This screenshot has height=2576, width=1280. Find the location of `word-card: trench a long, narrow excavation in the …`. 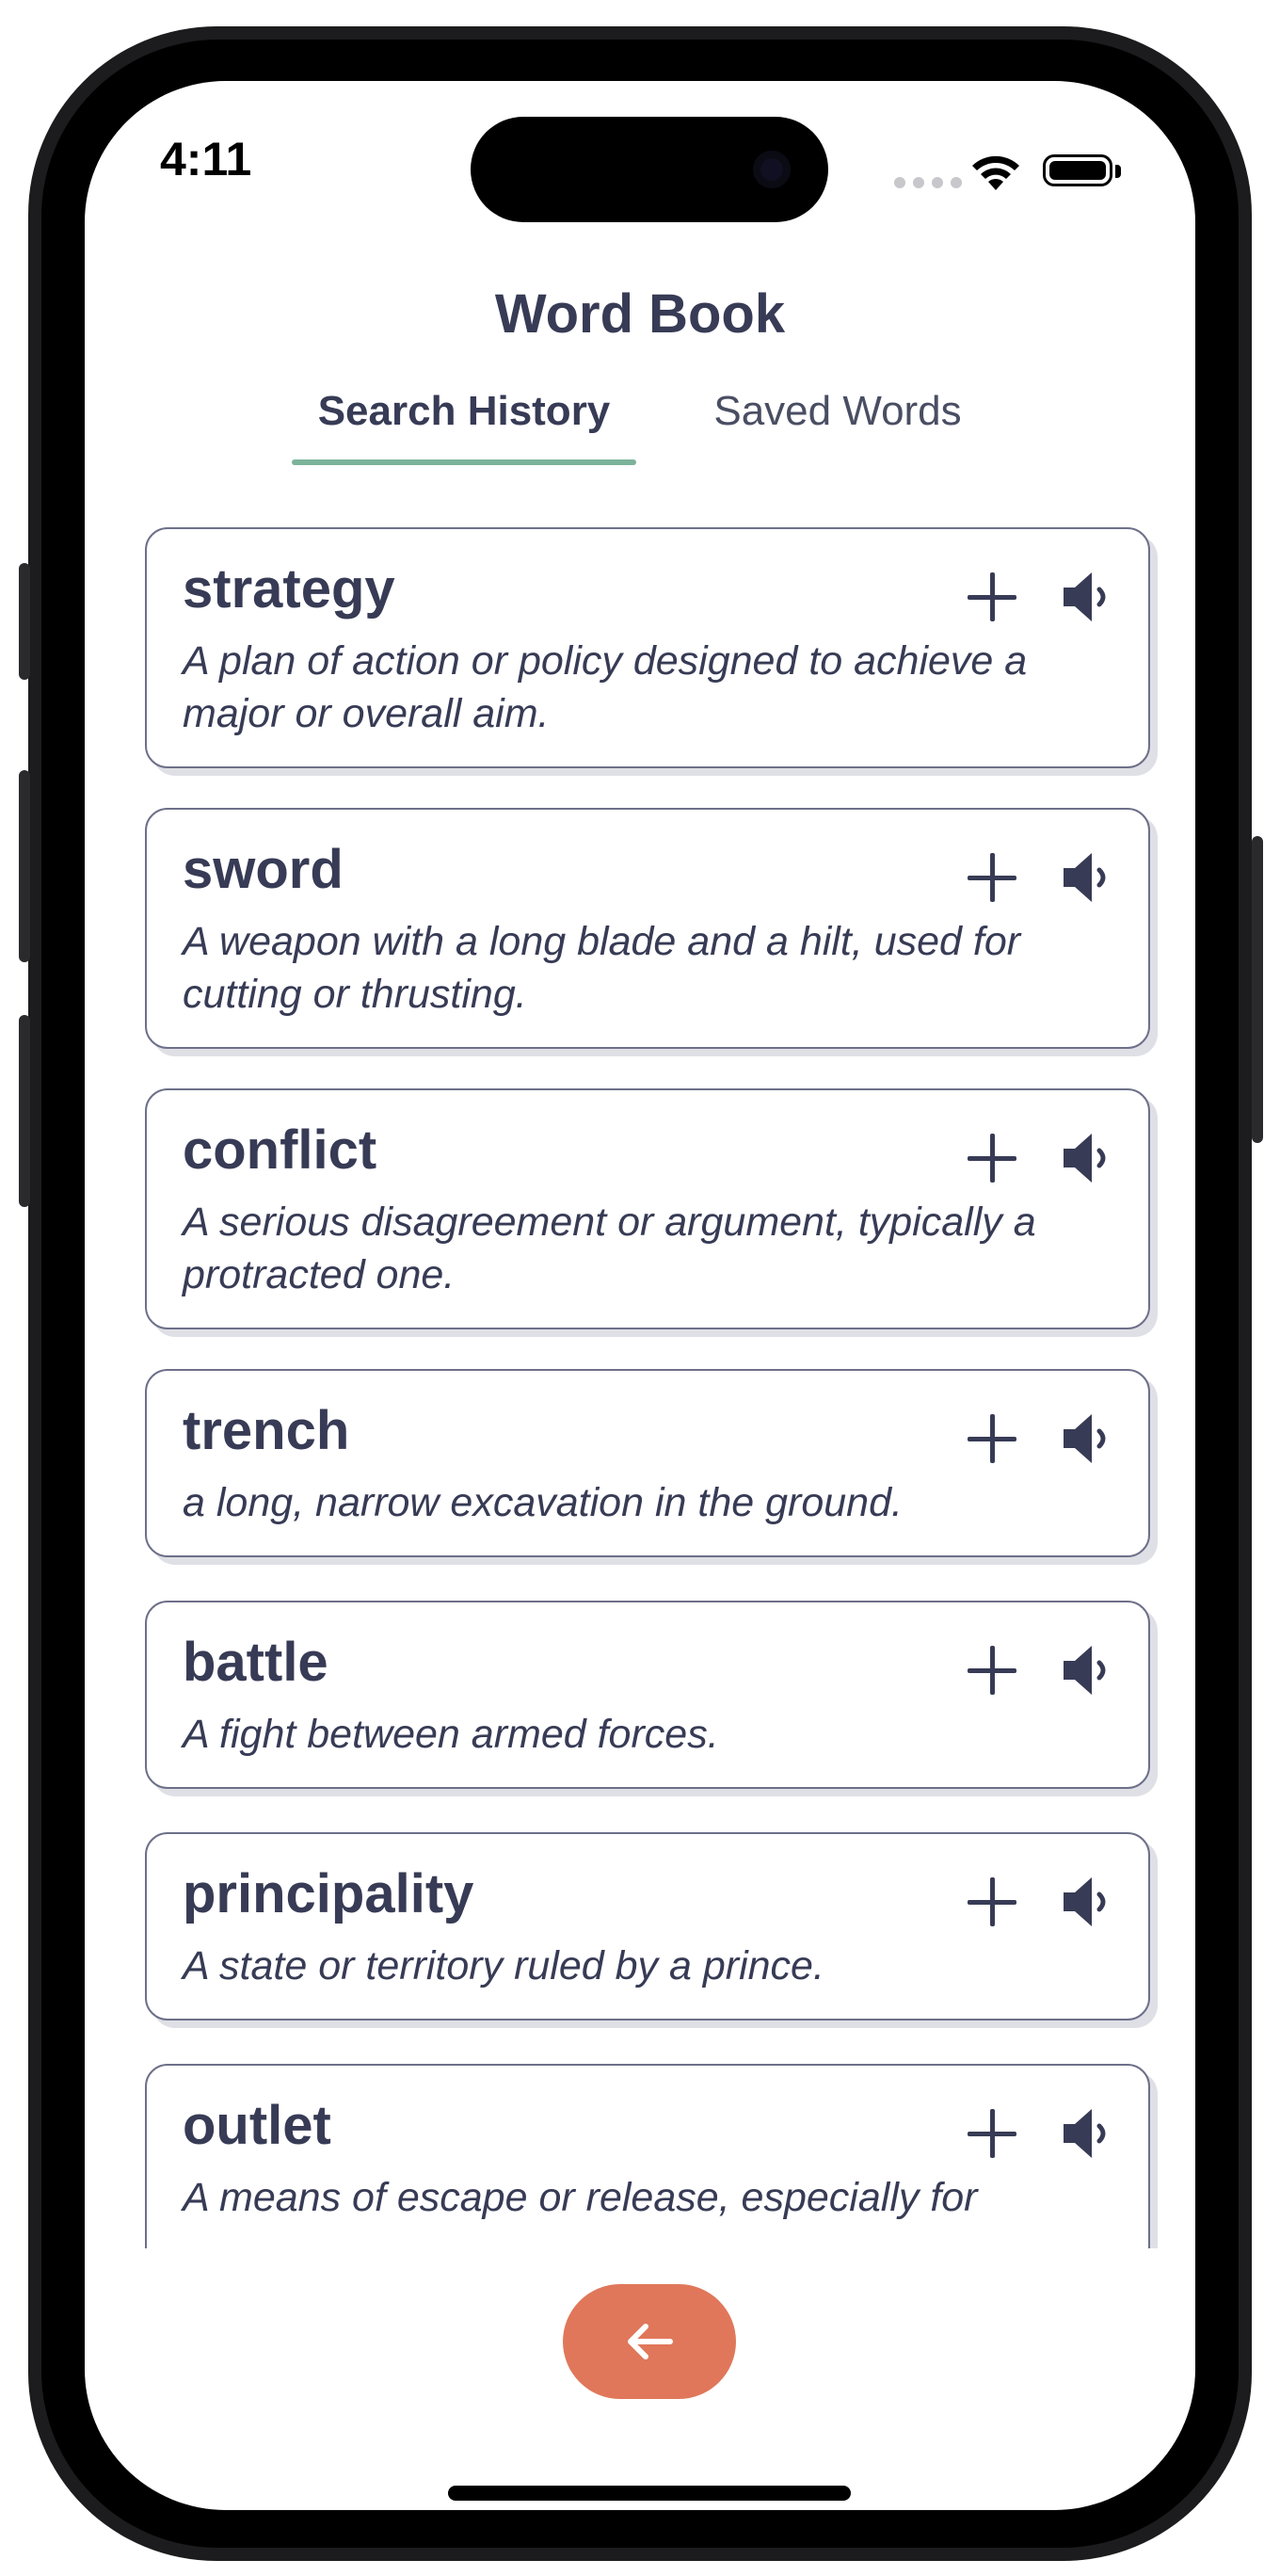

word-card: trench a long, narrow excavation in the … is located at coordinates (647, 1463).